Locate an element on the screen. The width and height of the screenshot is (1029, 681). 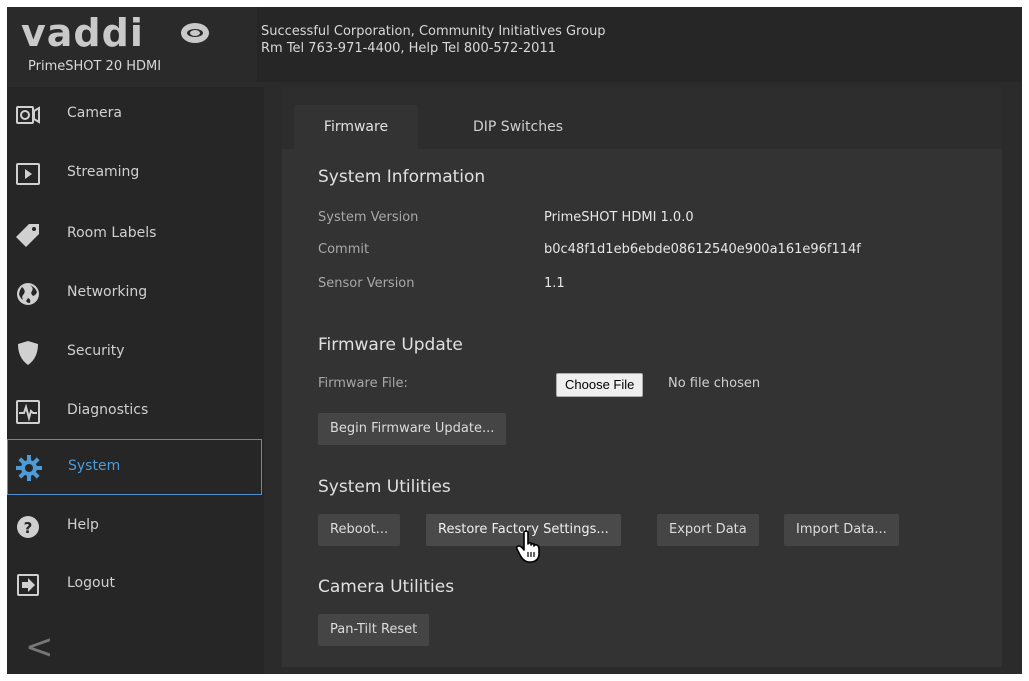
sidebar-item-room-labels: Room Labels is located at coordinates (134, 235).